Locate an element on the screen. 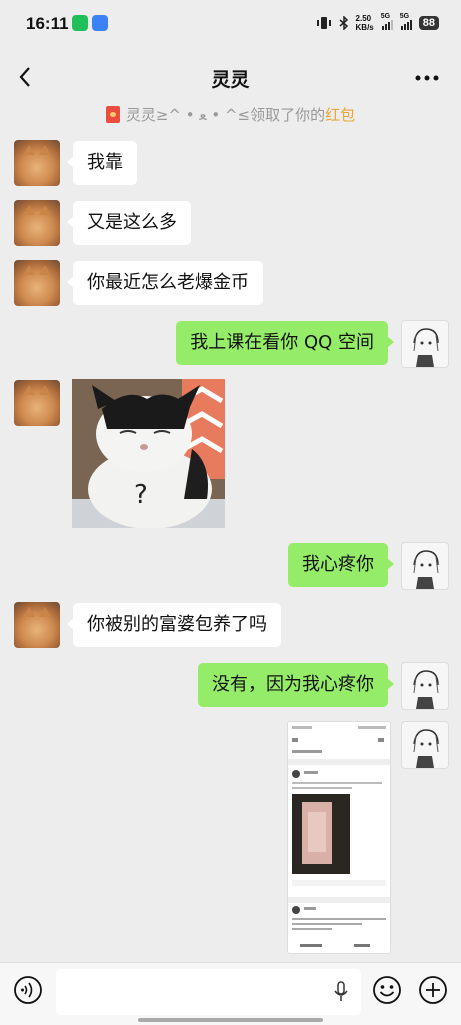 This screenshot has height=1025, width=461. status-time: 16:11 is located at coordinates (47, 23).